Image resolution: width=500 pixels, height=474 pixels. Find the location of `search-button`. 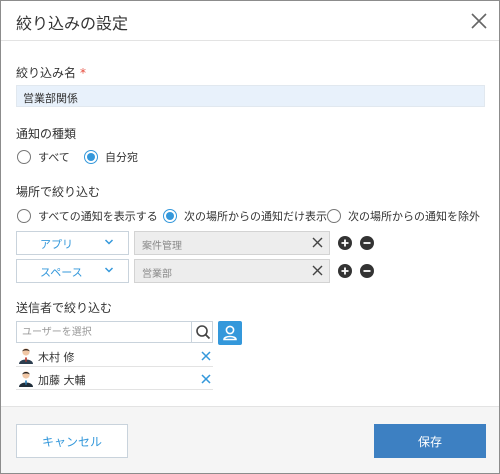

search-button is located at coordinates (202, 332).